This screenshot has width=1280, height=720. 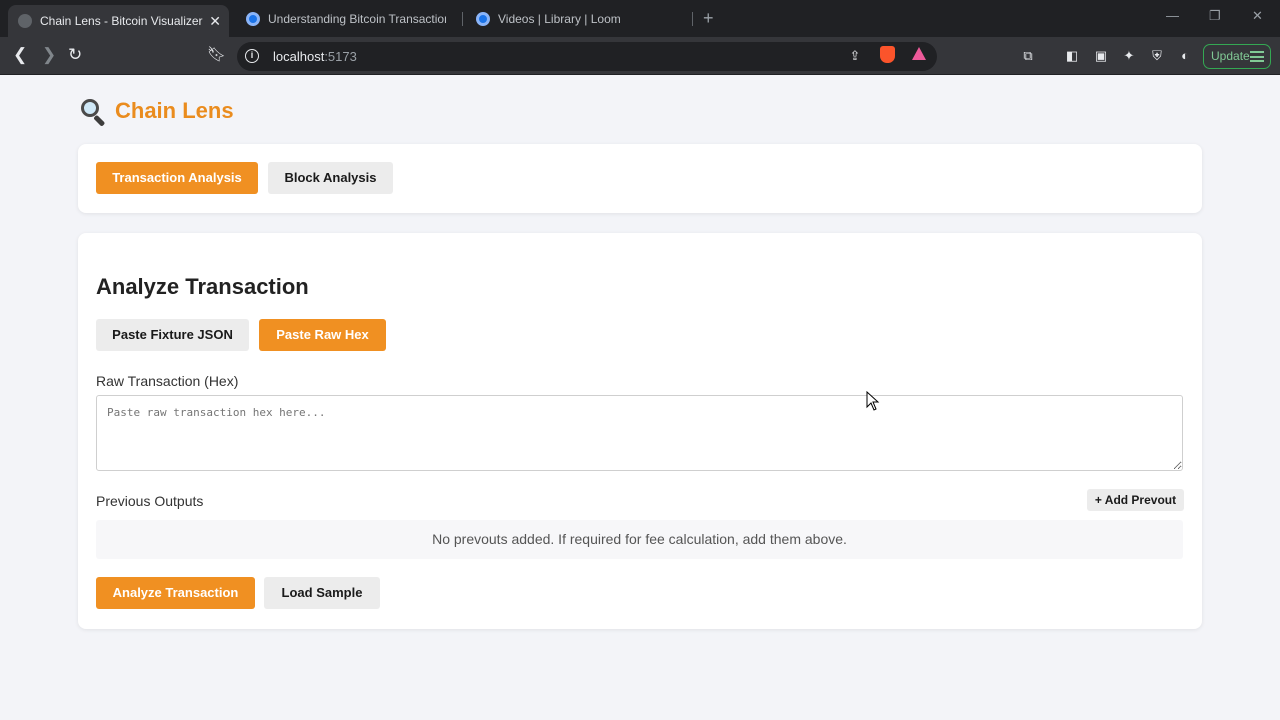 I want to click on tab-title: Understanding Bitcoin Transactions a, so click(x=357, y=18).